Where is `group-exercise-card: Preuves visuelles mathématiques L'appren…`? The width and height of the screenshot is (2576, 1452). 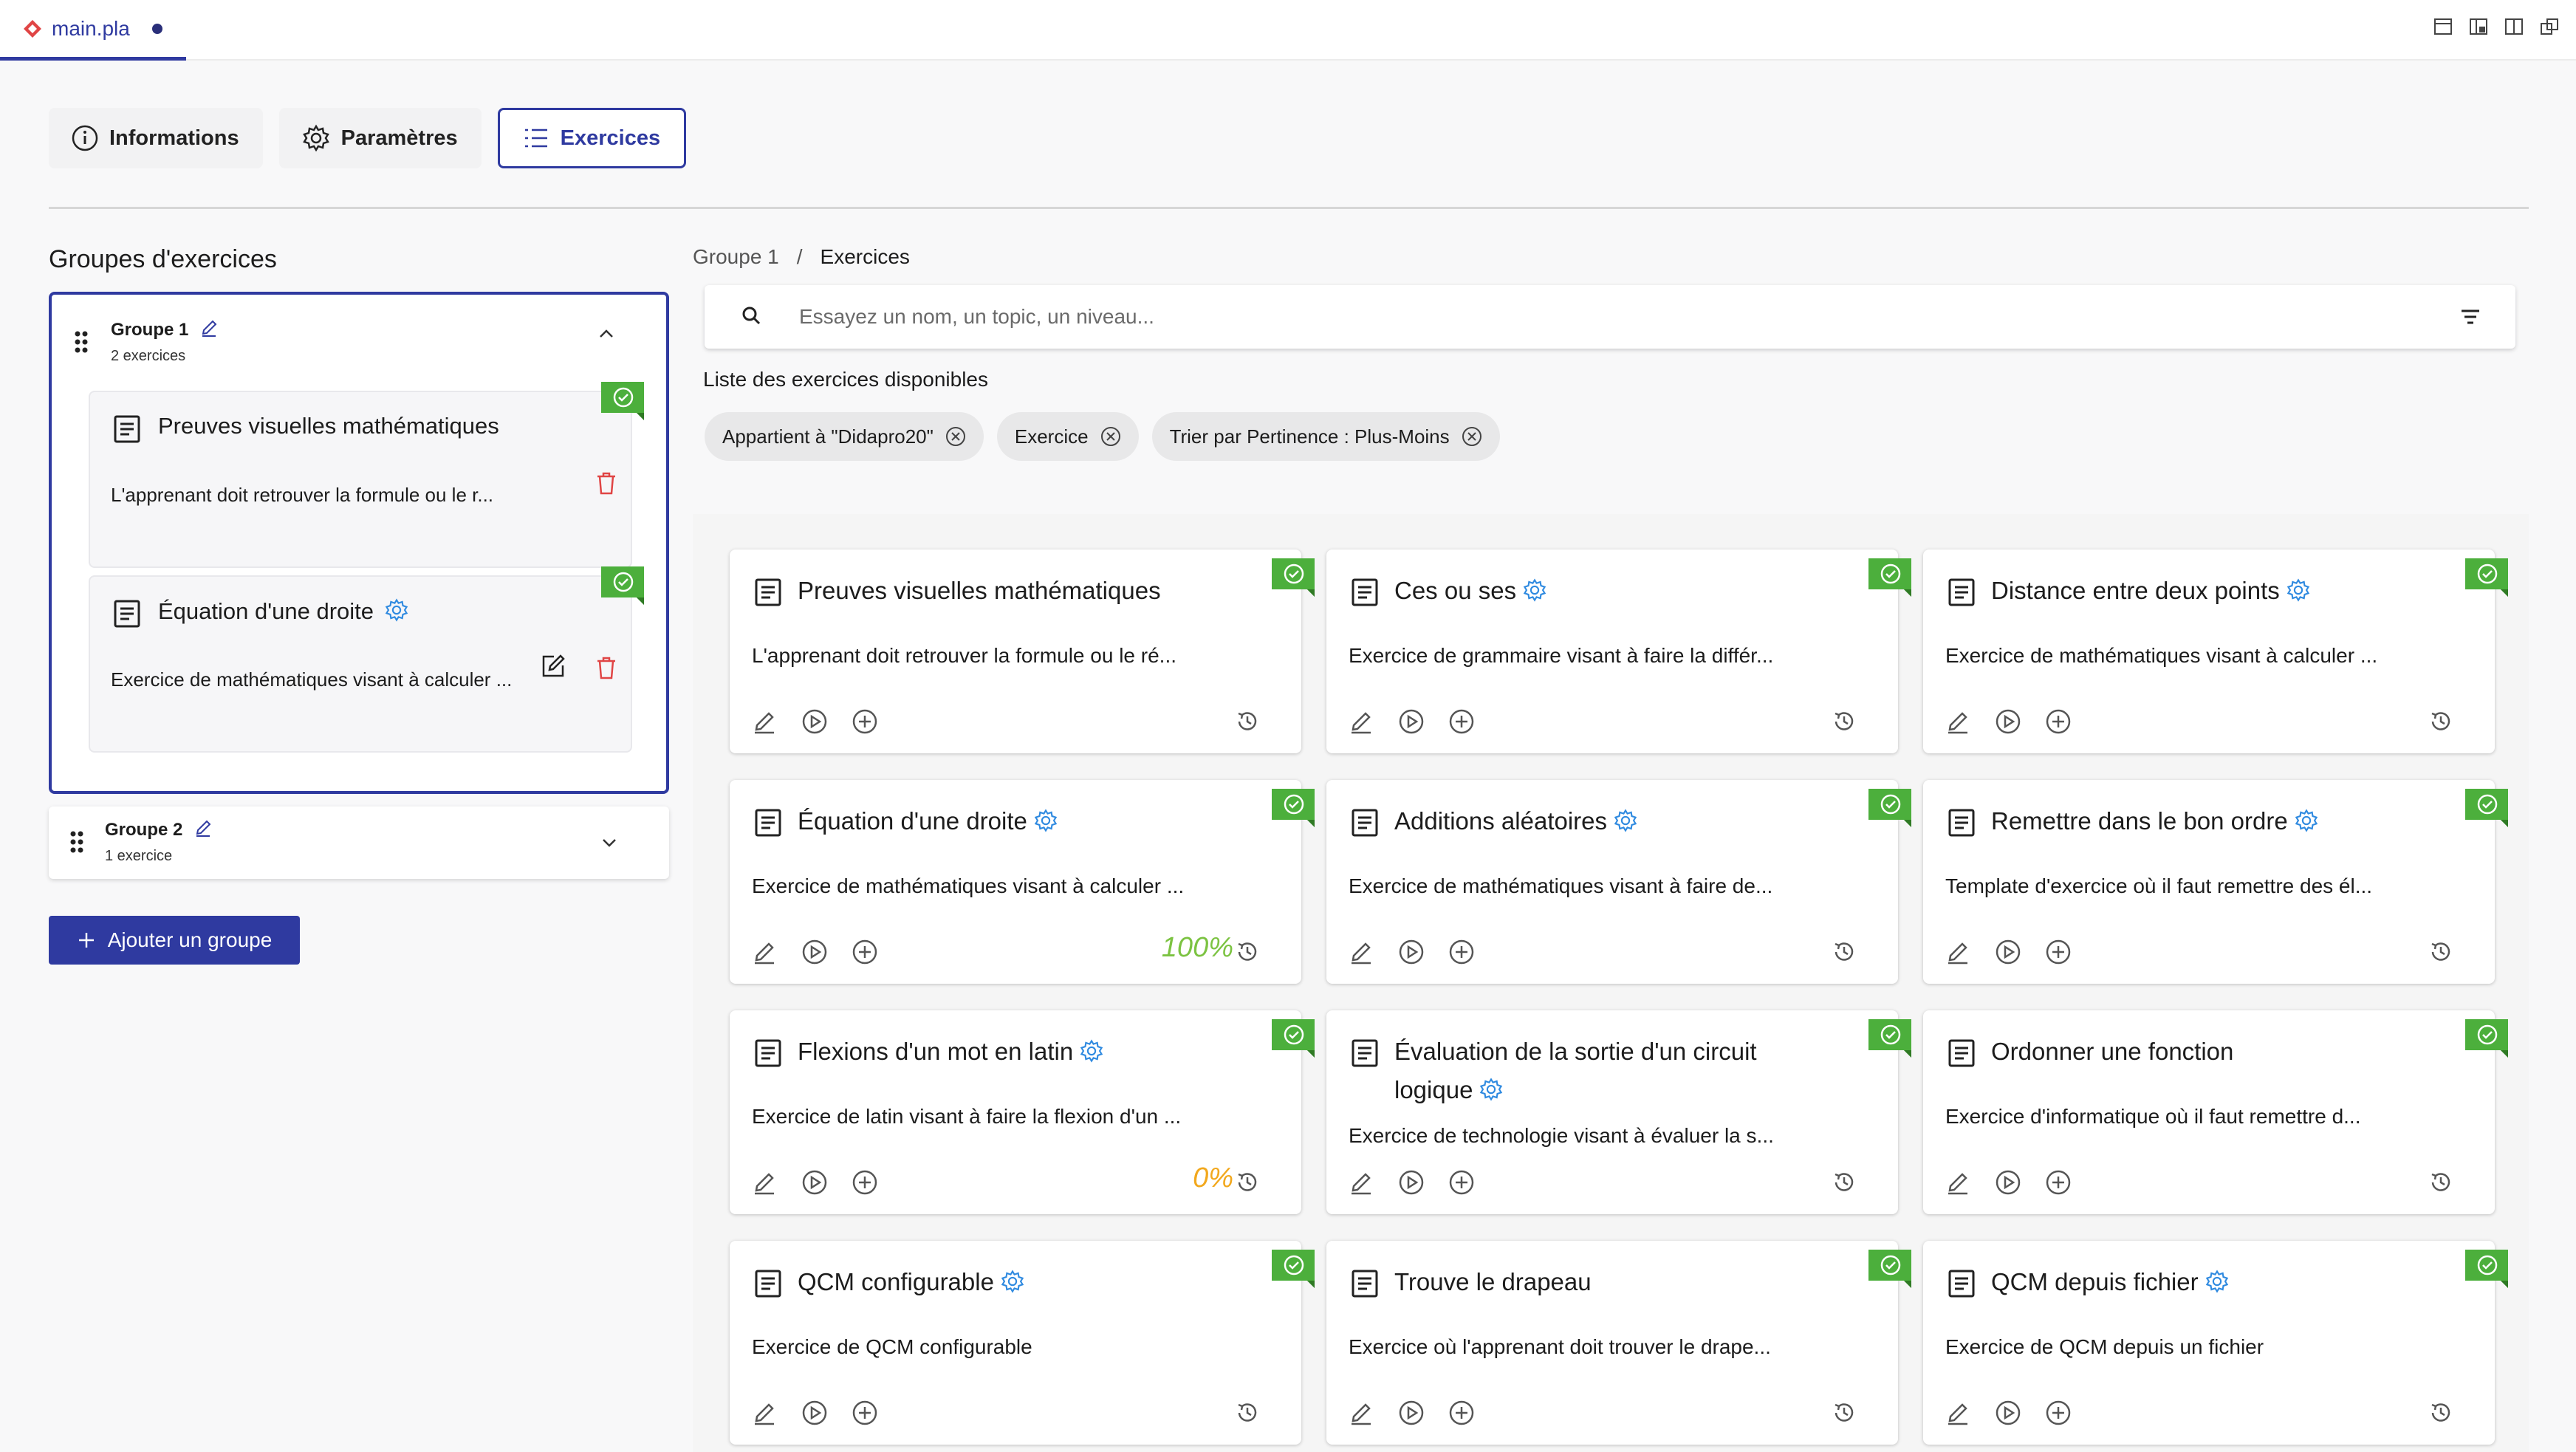 group-exercise-card: Preuves visuelles mathématiques L'appren… is located at coordinates (366, 475).